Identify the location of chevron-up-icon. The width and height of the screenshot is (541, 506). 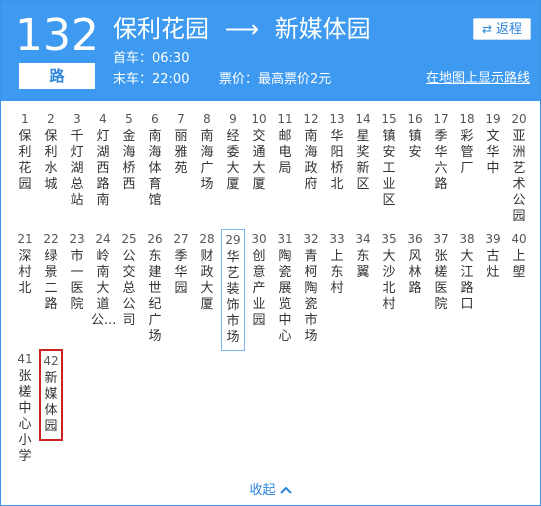
(285, 491).